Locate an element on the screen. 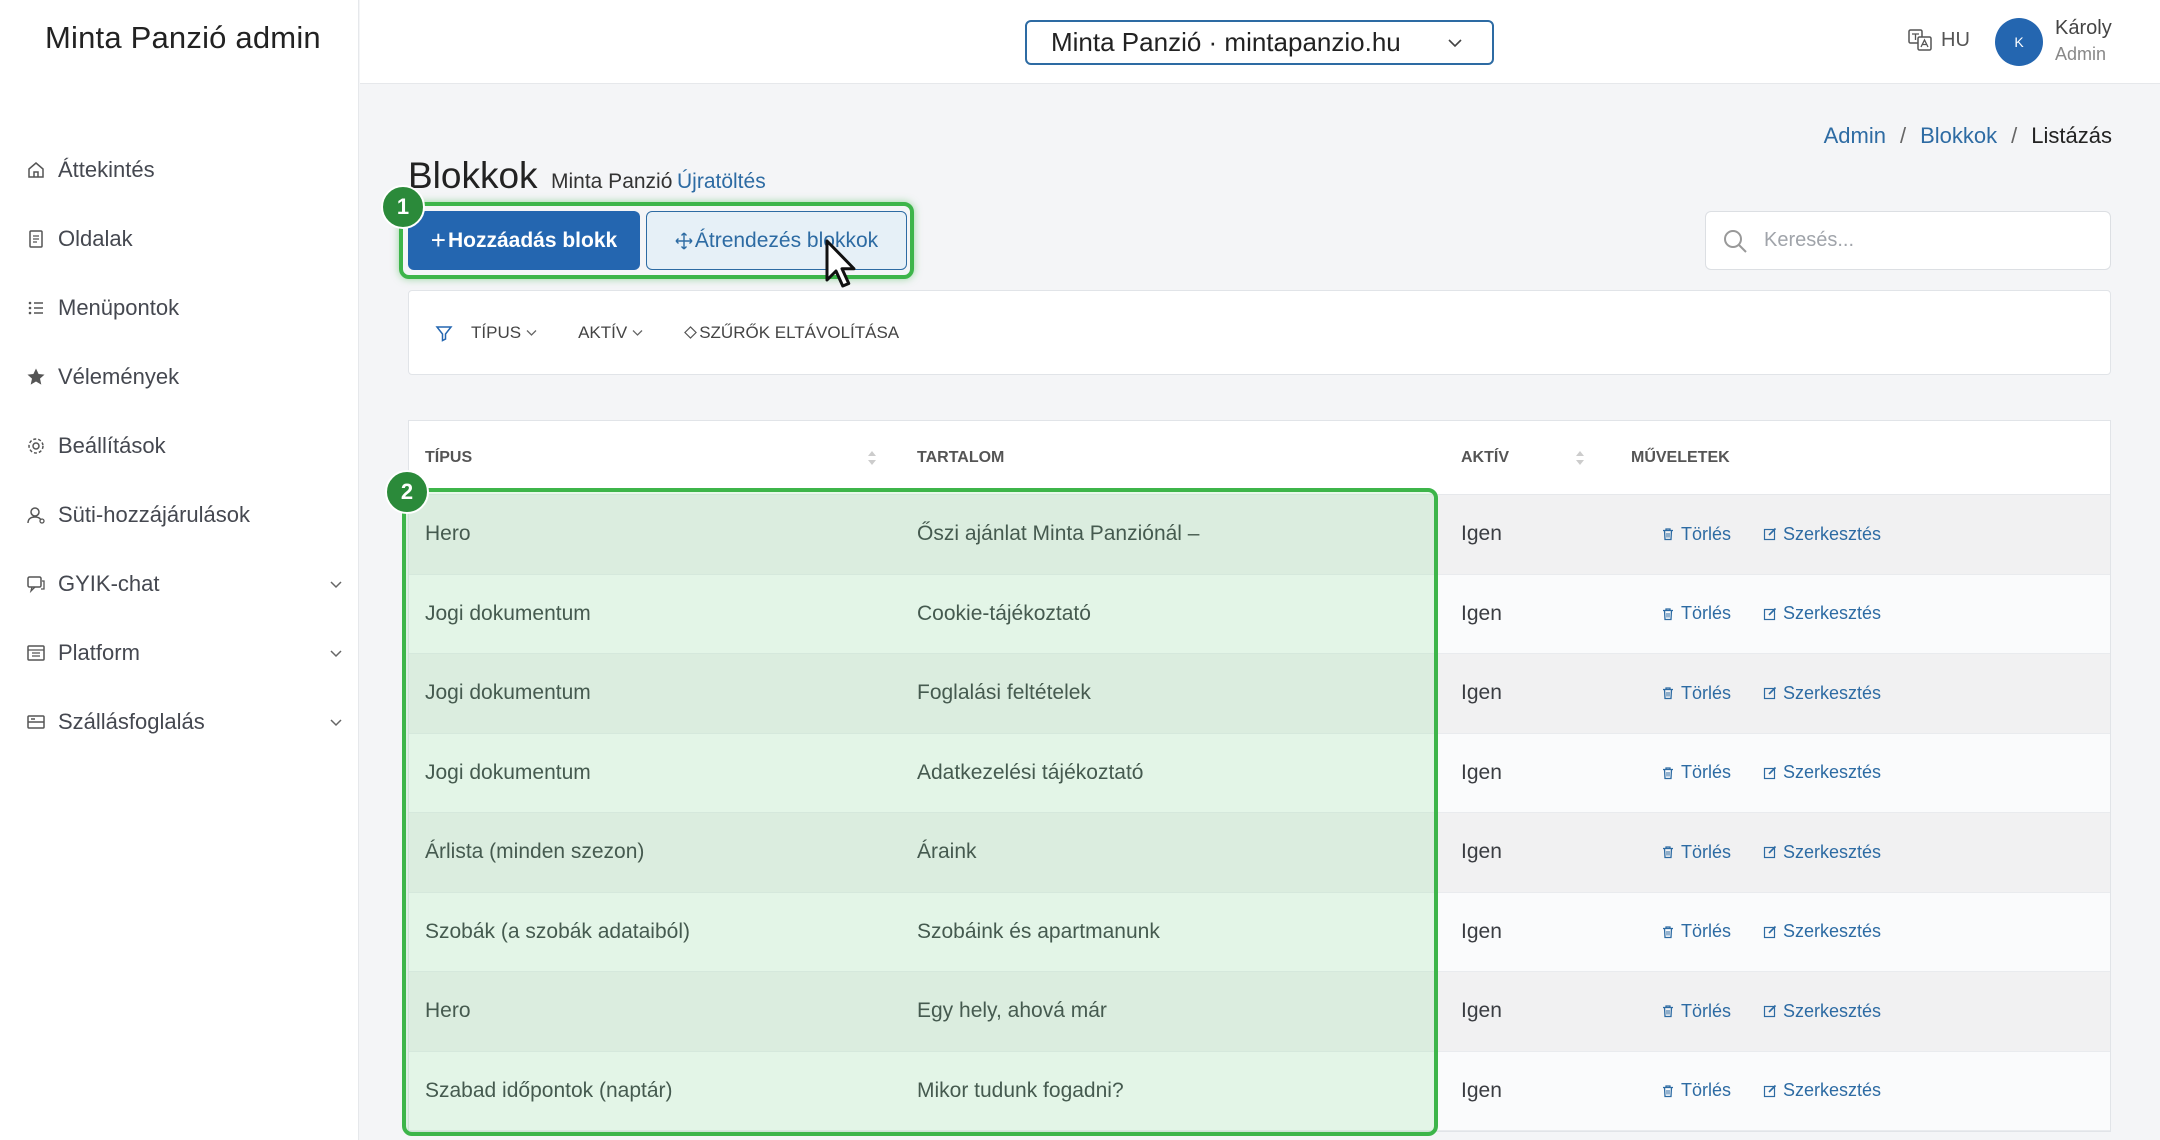  breadcrumb-blokkok: Blokkok is located at coordinates (1958, 136).